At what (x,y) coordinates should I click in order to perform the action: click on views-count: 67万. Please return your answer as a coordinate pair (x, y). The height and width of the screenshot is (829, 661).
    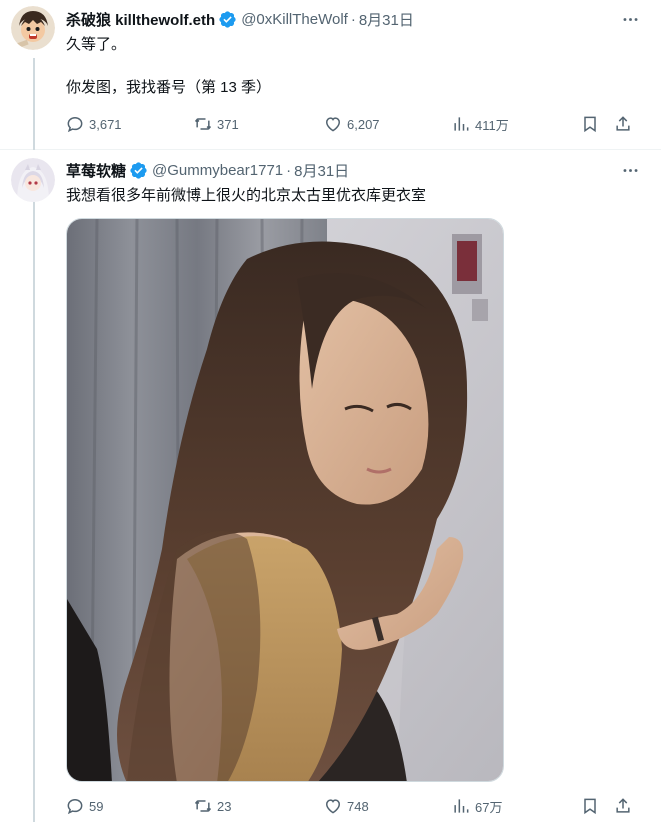
    Looking at the image, I should click on (489, 807).